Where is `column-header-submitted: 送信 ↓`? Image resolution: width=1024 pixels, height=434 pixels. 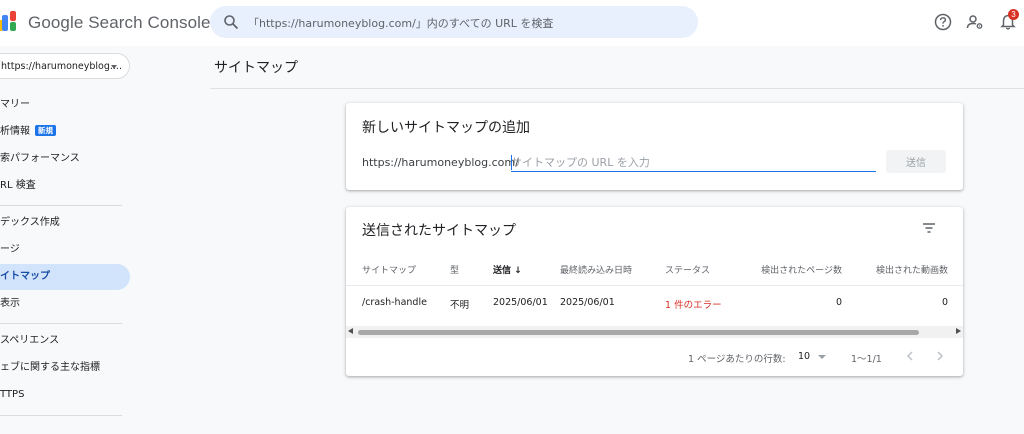
column-header-submitted: 送信 ↓ is located at coordinates (507, 269).